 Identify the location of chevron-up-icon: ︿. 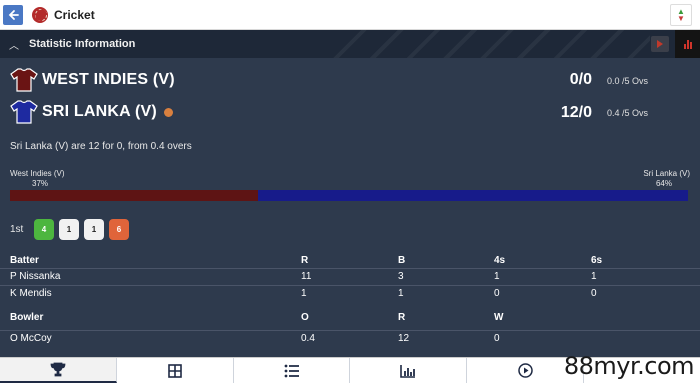
(14, 44).